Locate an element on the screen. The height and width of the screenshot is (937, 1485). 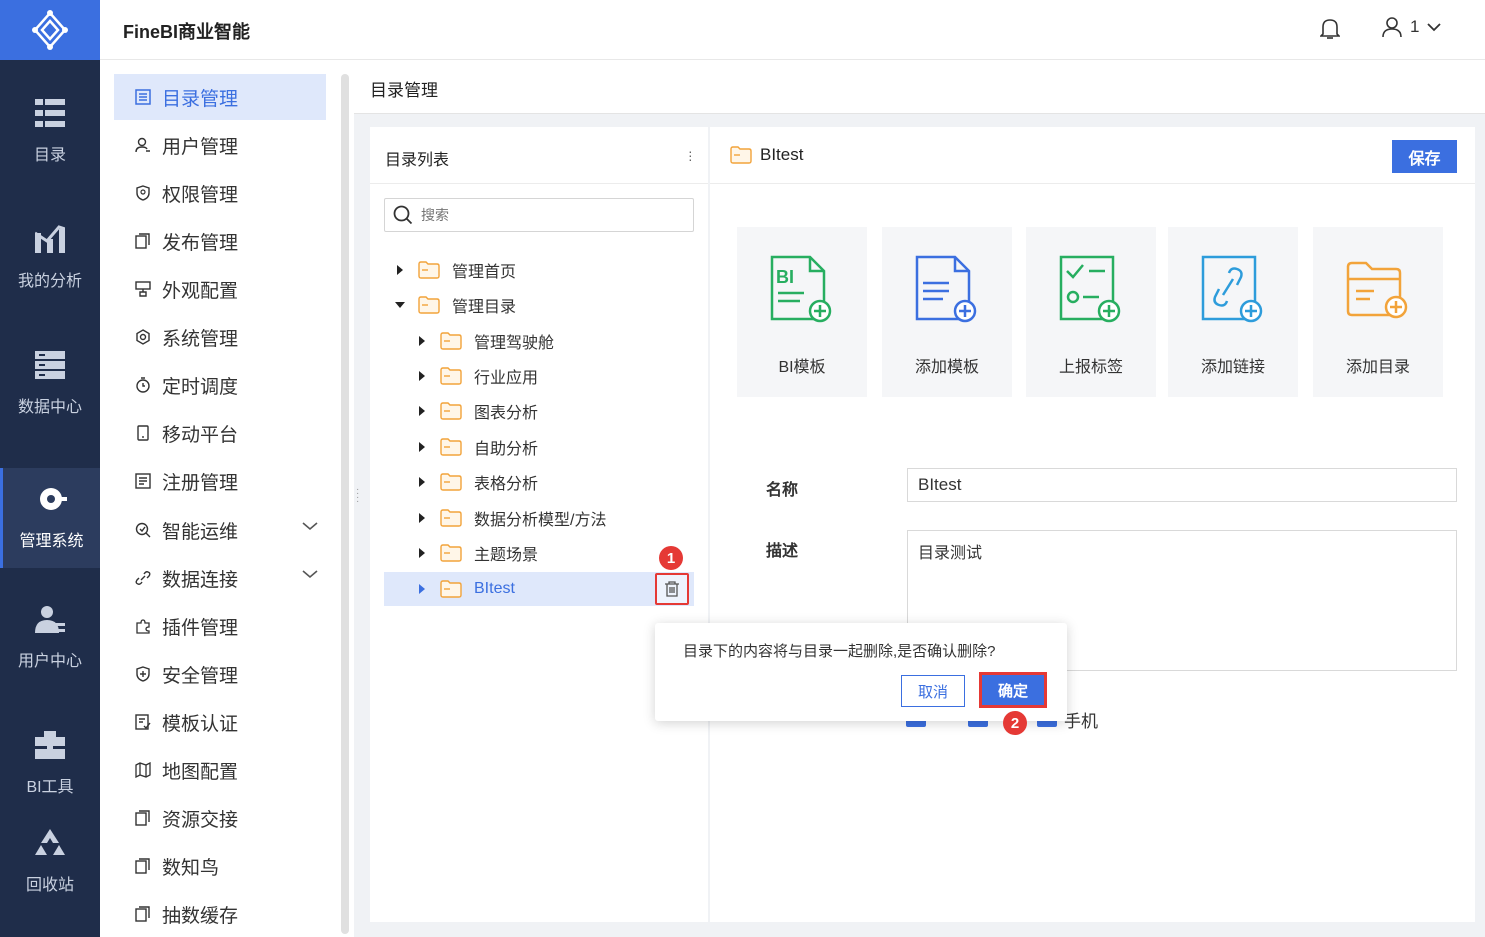
menu-plugin-management: 插件管理 is located at coordinates (220, 626).